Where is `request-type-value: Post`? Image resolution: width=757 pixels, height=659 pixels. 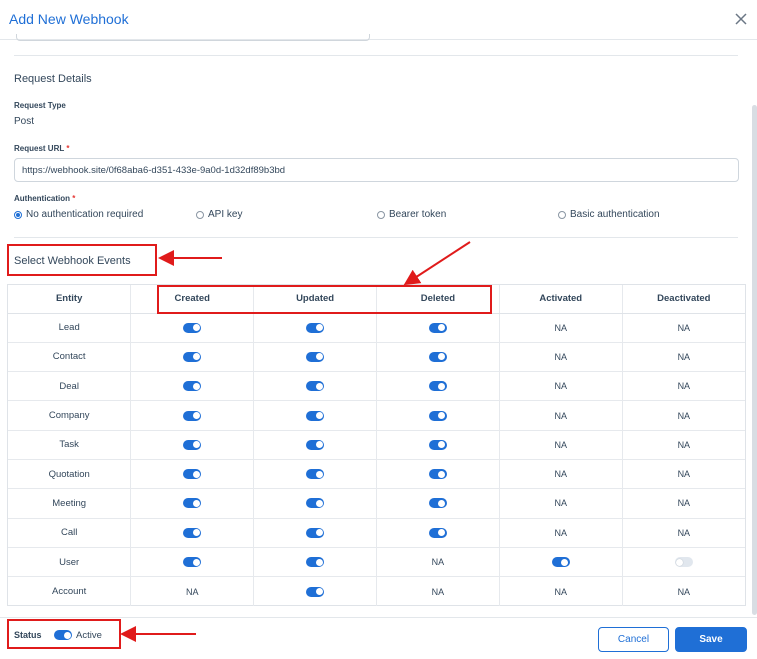 request-type-value: Post is located at coordinates (24, 121).